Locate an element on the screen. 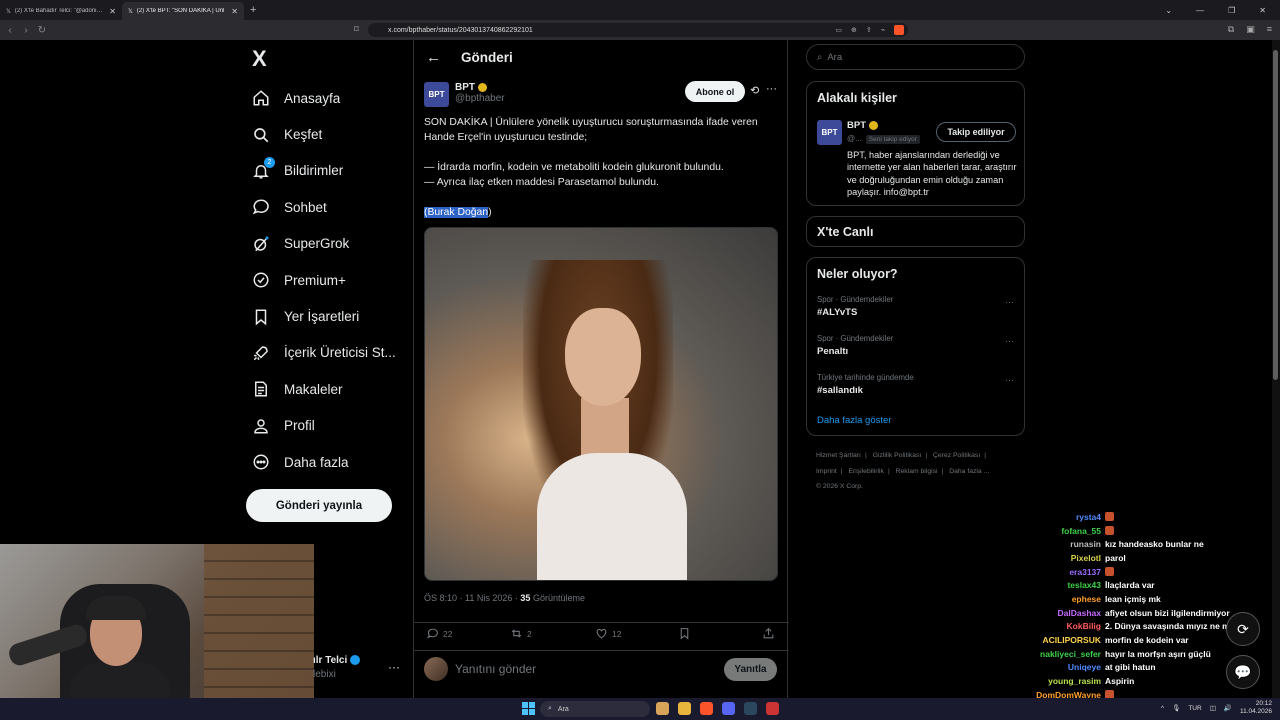 The image size is (1280, 720). trend-item: Spor · Gündemdekiler #ALYvTS ··· is located at coordinates (915, 310).